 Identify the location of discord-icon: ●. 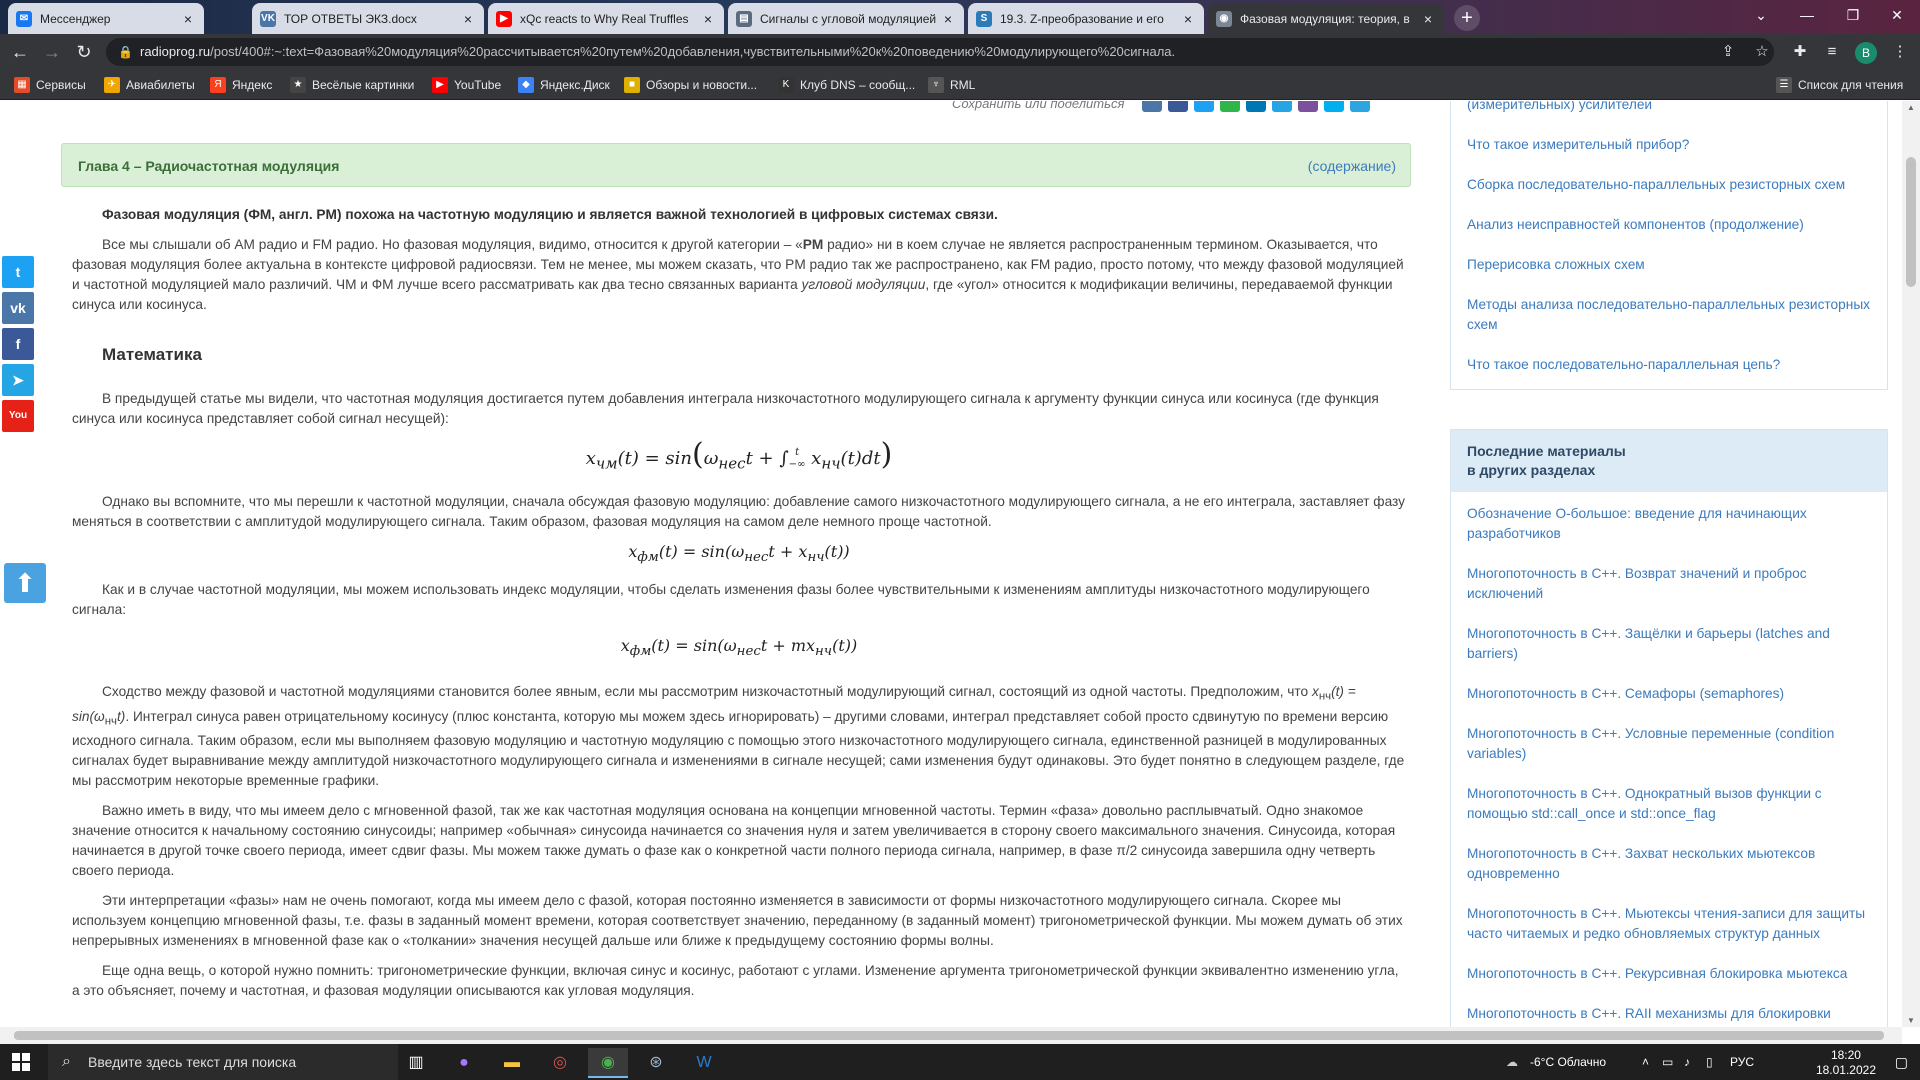
(464, 1063).